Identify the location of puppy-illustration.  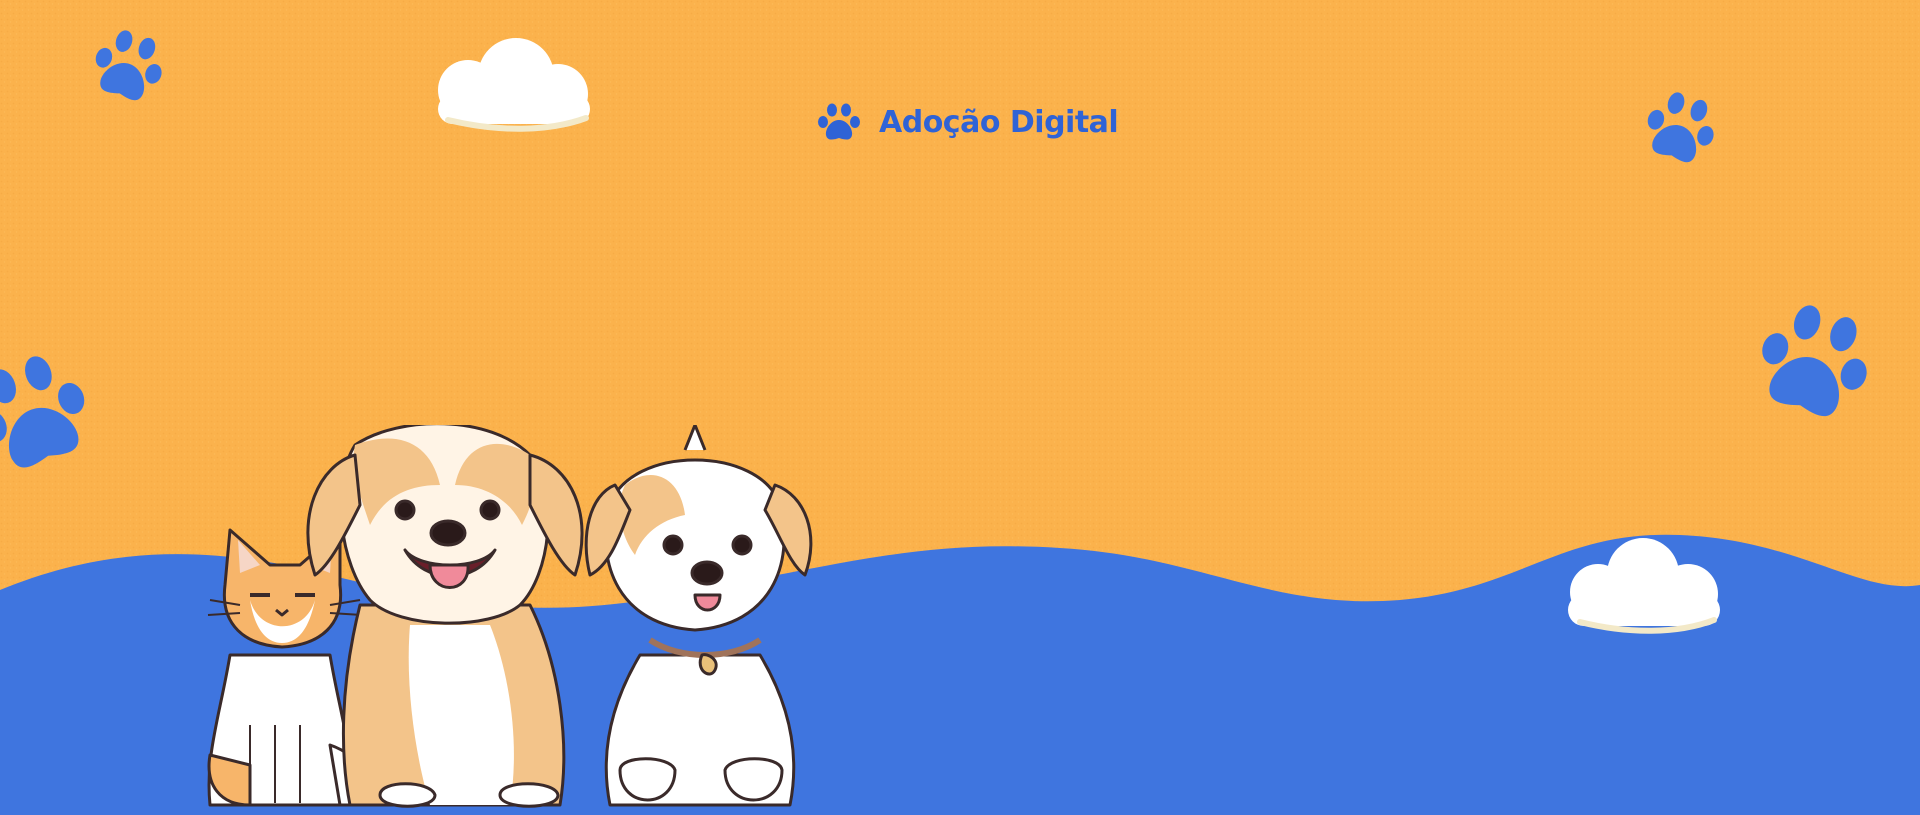
(698, 616).